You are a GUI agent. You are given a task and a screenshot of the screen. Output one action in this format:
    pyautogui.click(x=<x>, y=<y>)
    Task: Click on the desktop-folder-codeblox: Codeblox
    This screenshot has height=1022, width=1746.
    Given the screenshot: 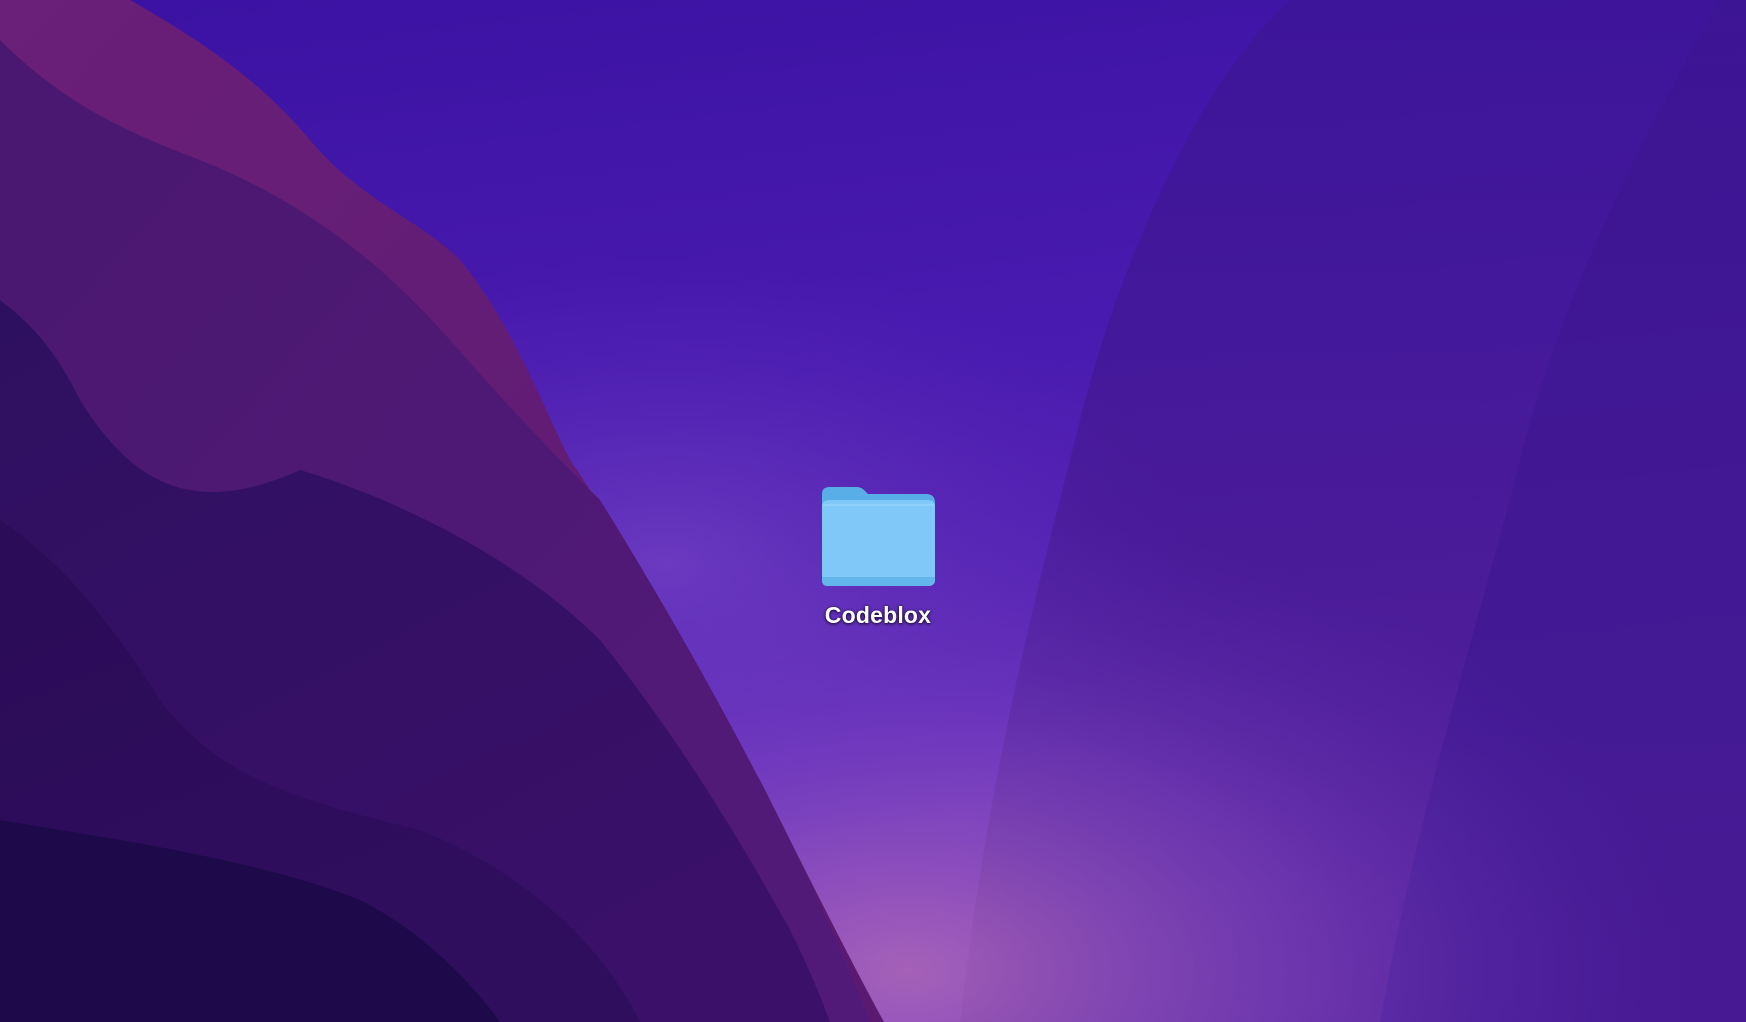 What is the action you would take?
    pyautogui.click(x=878, y=556)
    